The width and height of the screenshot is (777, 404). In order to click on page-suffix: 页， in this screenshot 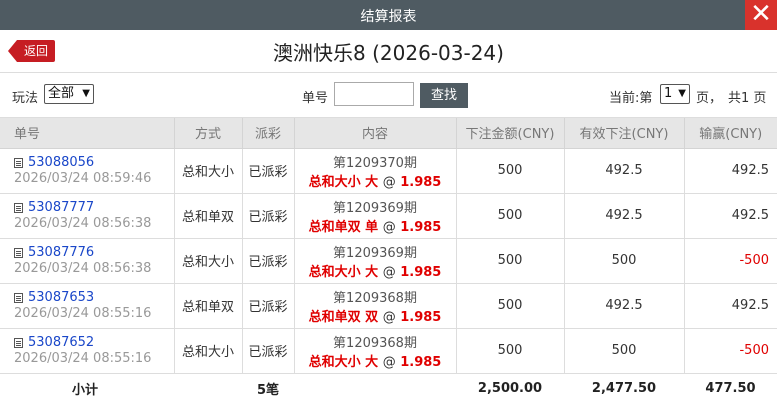, I will do `click(709, 98)`.